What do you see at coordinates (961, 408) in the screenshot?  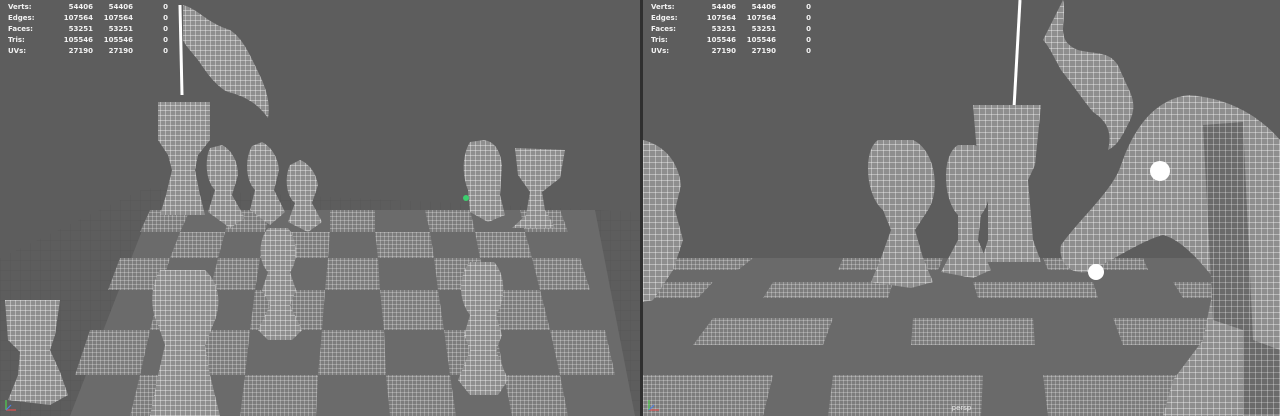 I see `camera-label: persp` at bounding box center [961, 408].